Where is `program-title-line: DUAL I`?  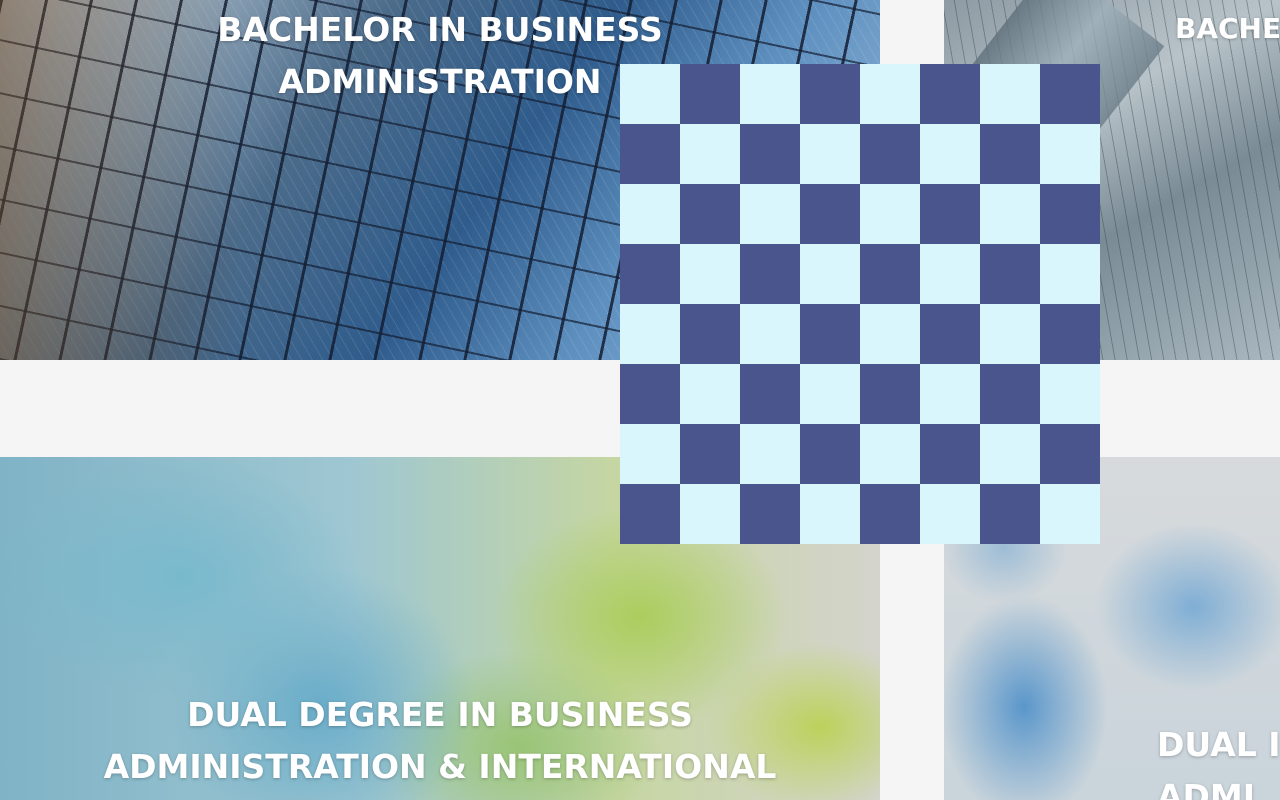 program-title-line: DUAL I is located at coordinates (1218, 744).